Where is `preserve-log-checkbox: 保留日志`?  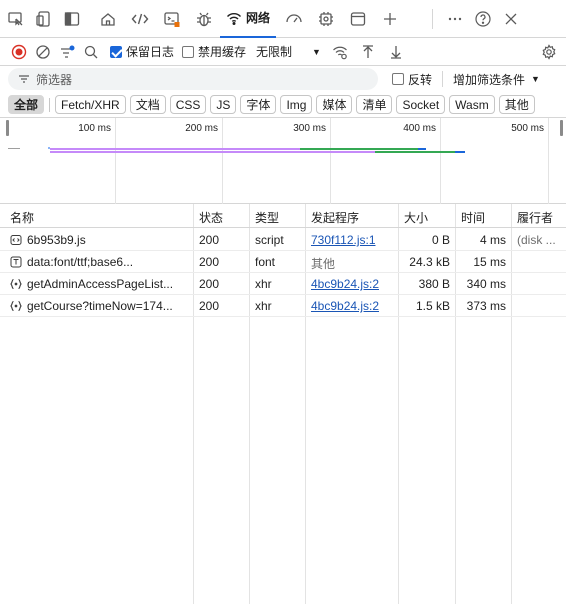 preserve-log-checkbox: 保留日志 is located at coordinates (142, 51).